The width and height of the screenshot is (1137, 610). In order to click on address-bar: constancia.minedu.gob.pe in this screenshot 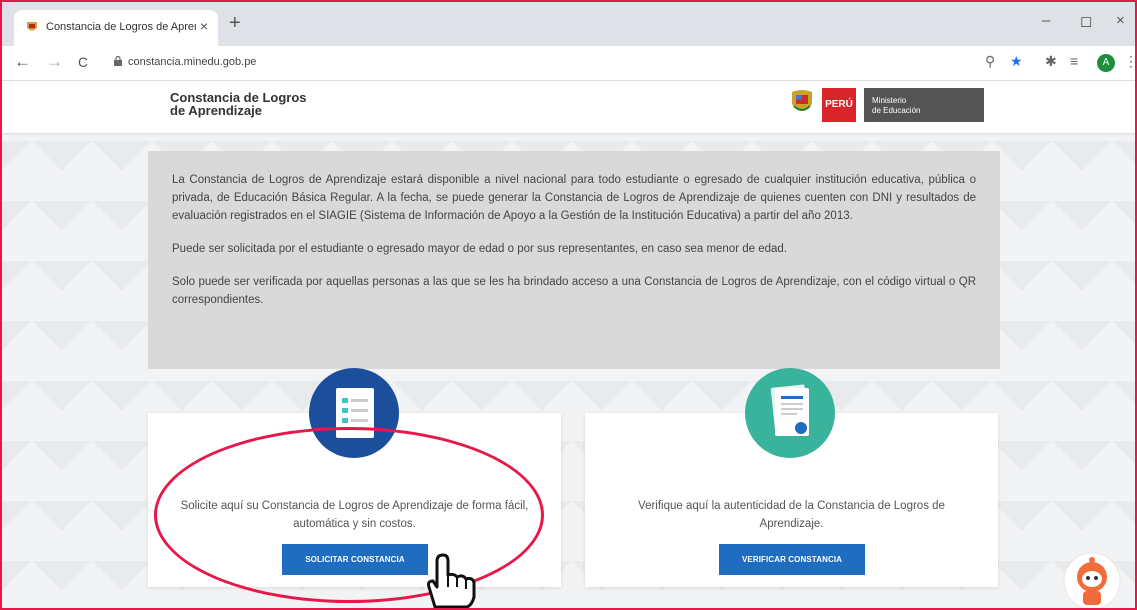, I will do `click(543, 63)`.